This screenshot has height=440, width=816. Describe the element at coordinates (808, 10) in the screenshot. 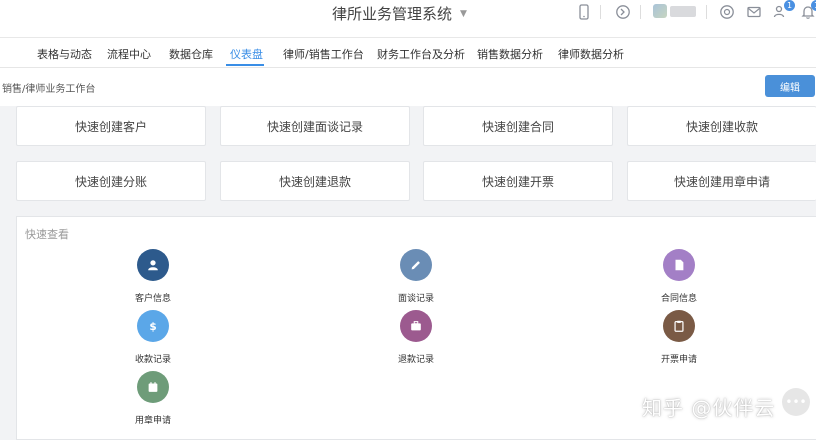

I see `bell-icon: 1` at that location.